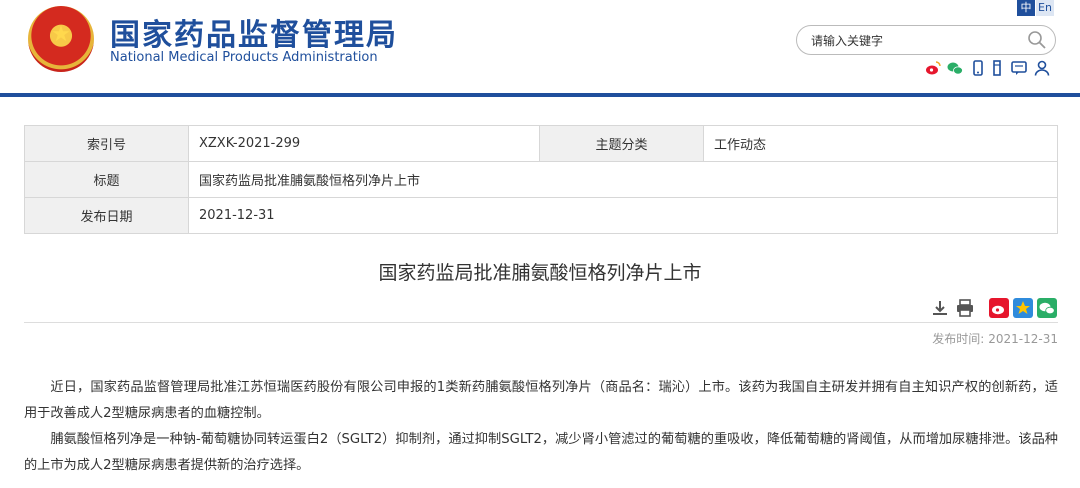  I want to click on table-row: 标题 国家药监局批准脯氨酸恒格列净片上市, so click(541, 179).